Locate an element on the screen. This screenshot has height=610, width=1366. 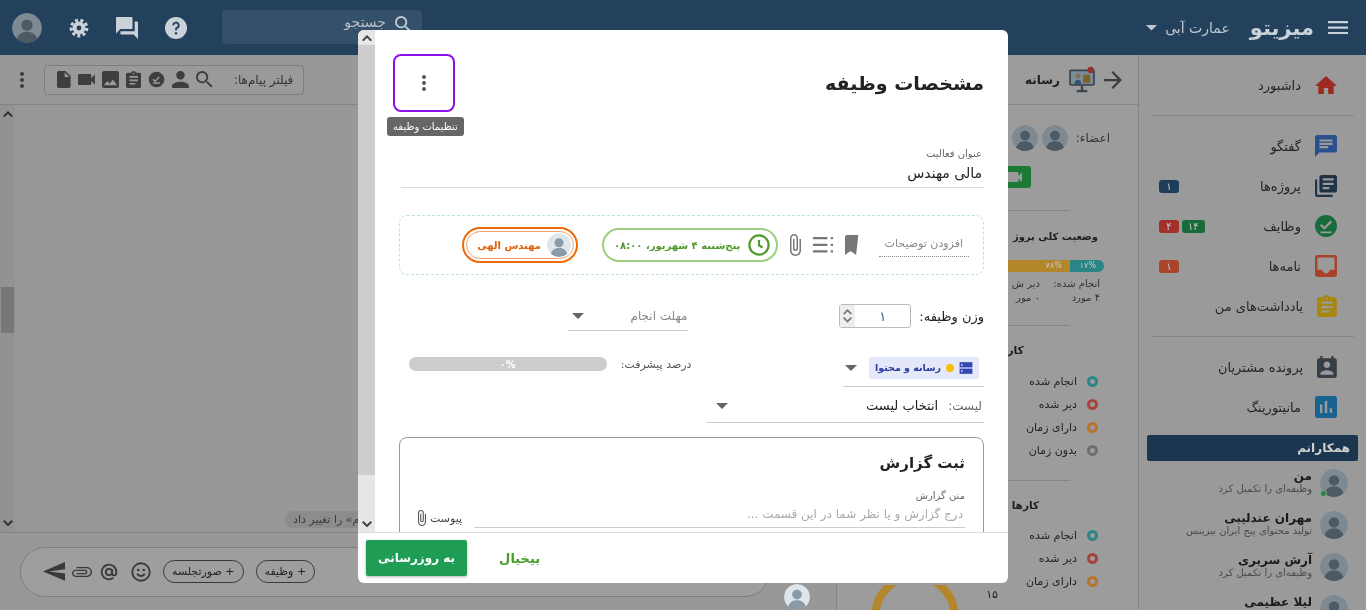
add-description-link: افزودن توضیحات is located at coordinates (923, 245).